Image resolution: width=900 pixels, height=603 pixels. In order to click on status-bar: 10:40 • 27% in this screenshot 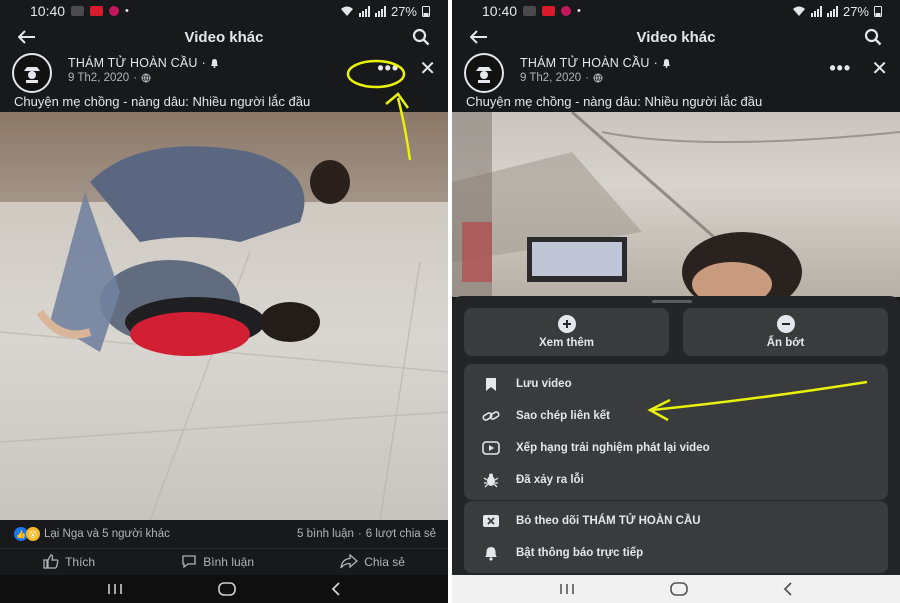, I will do `click(676, 11)`.